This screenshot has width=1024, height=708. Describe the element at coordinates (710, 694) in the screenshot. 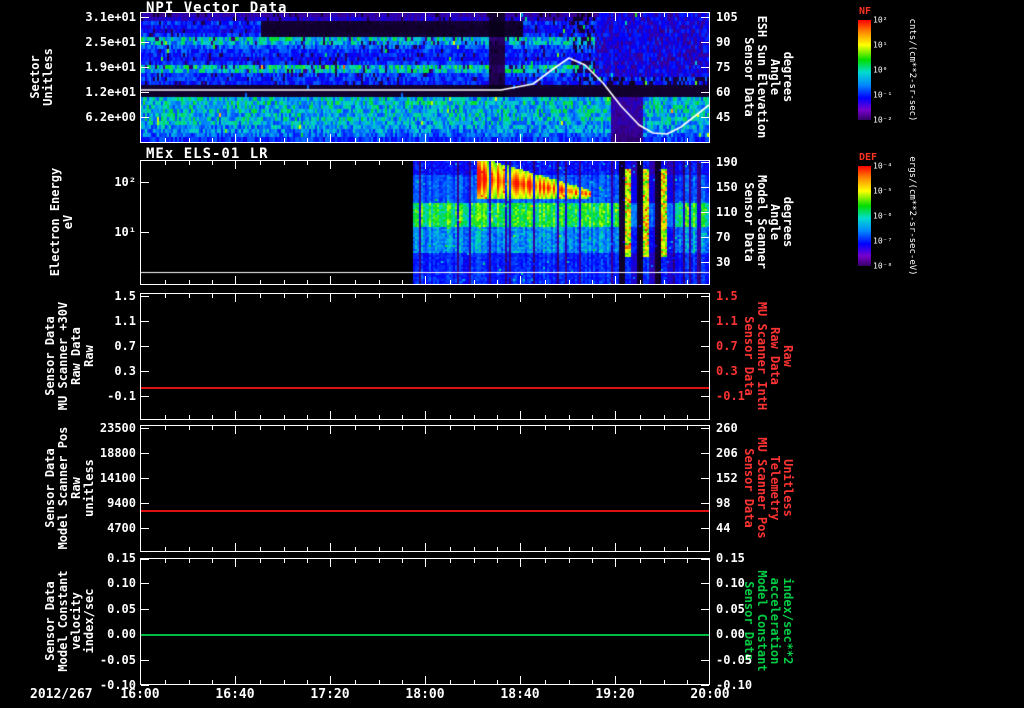

I see `x-axis-tick-label: 20:00` at that location.